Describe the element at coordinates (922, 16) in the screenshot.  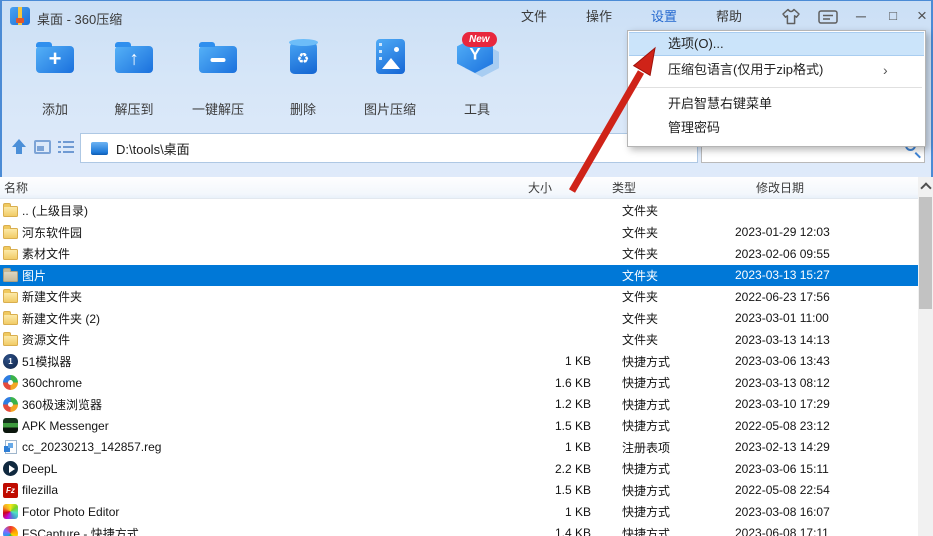
I see `close-button: ×` at that location.